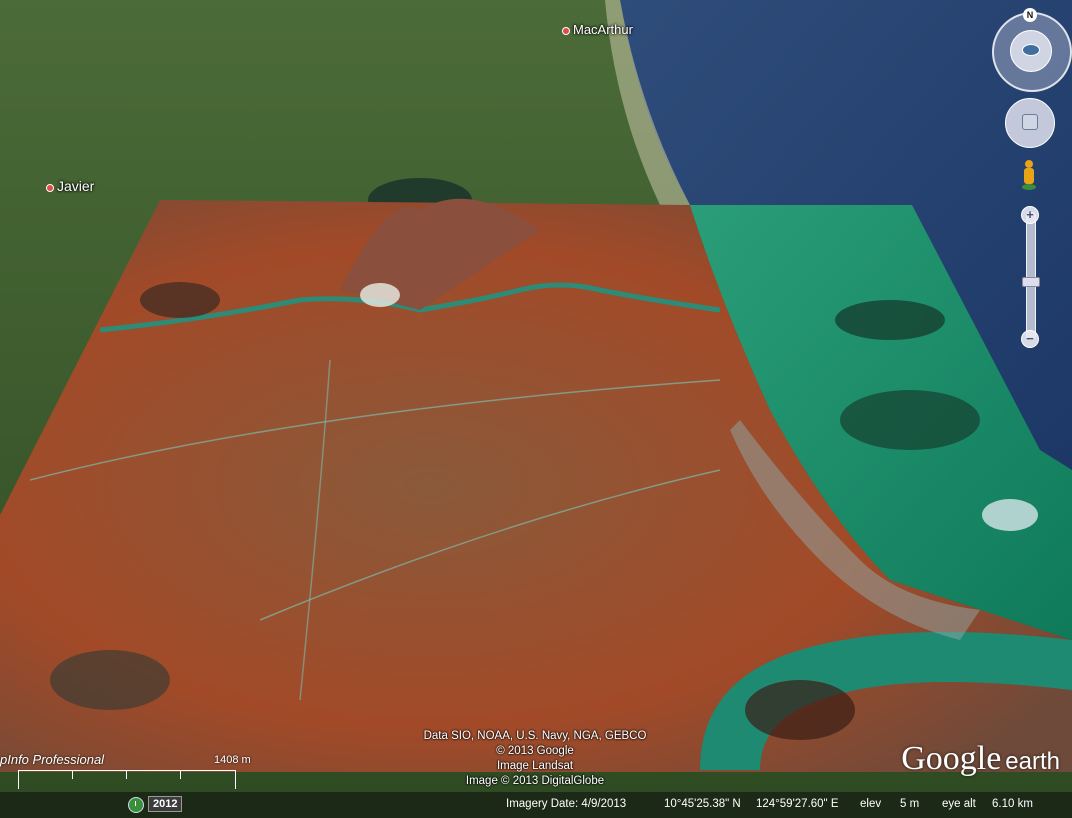 The image size is (1072, 818). I want to click on historical-imagery-icon, so click(136, 805).